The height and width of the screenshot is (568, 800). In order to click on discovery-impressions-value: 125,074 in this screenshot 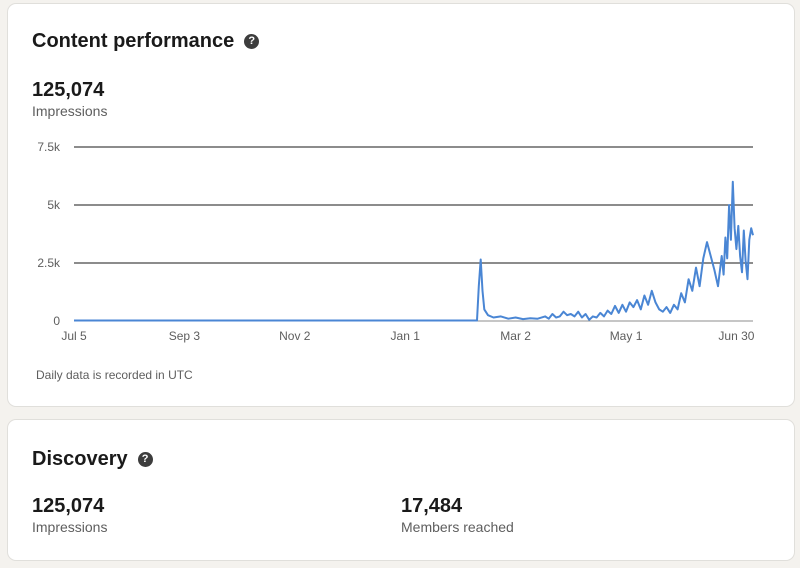, I will do `click(68, 506)`.